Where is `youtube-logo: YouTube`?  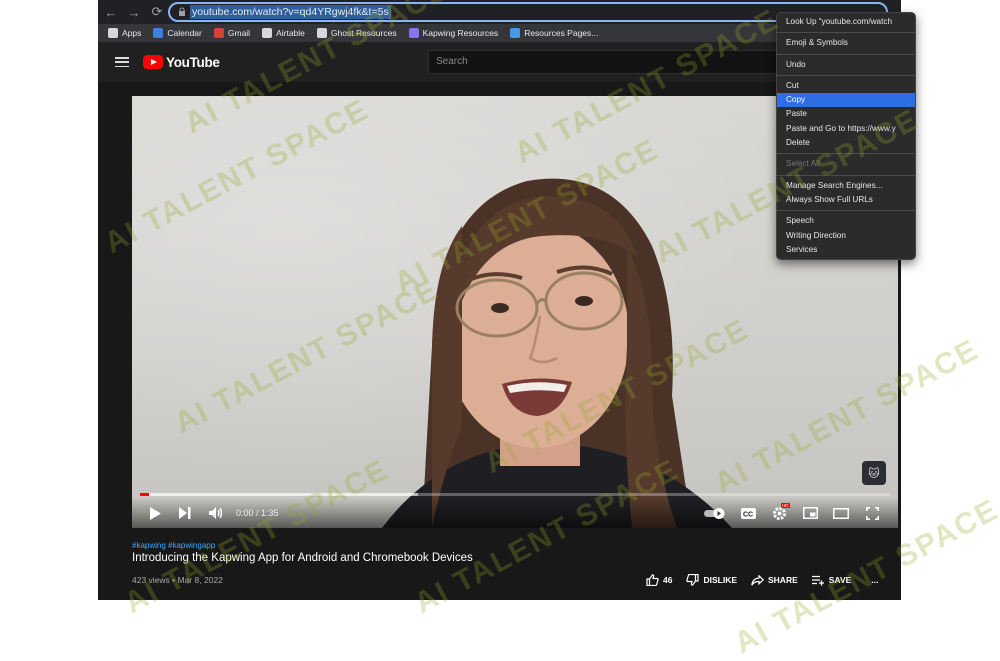
youtube-logo: YouTube is located at coordinates (181, 62).